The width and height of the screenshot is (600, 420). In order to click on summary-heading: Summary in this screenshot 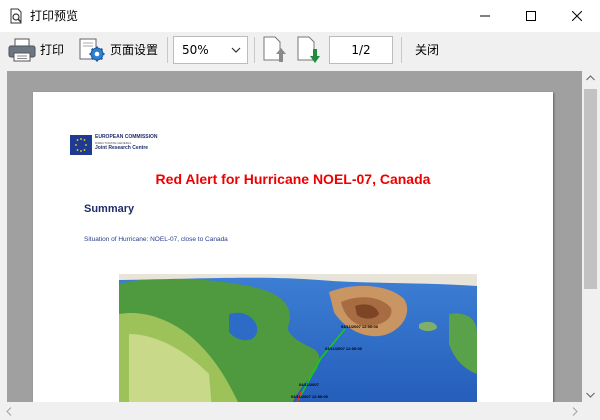, I will do `click(109, 209)`.